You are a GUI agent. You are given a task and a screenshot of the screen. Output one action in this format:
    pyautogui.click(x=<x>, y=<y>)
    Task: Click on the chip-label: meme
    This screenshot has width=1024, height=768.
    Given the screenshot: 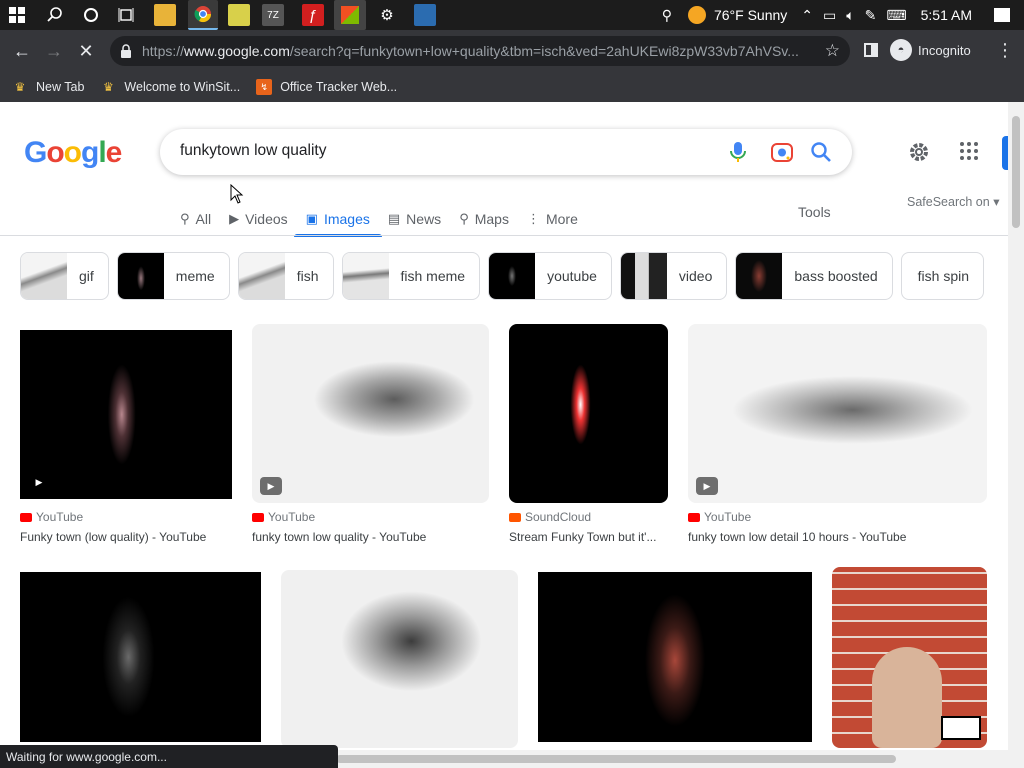 What is the action you would take?
    pyautogui.click(x=195, y=276)
    